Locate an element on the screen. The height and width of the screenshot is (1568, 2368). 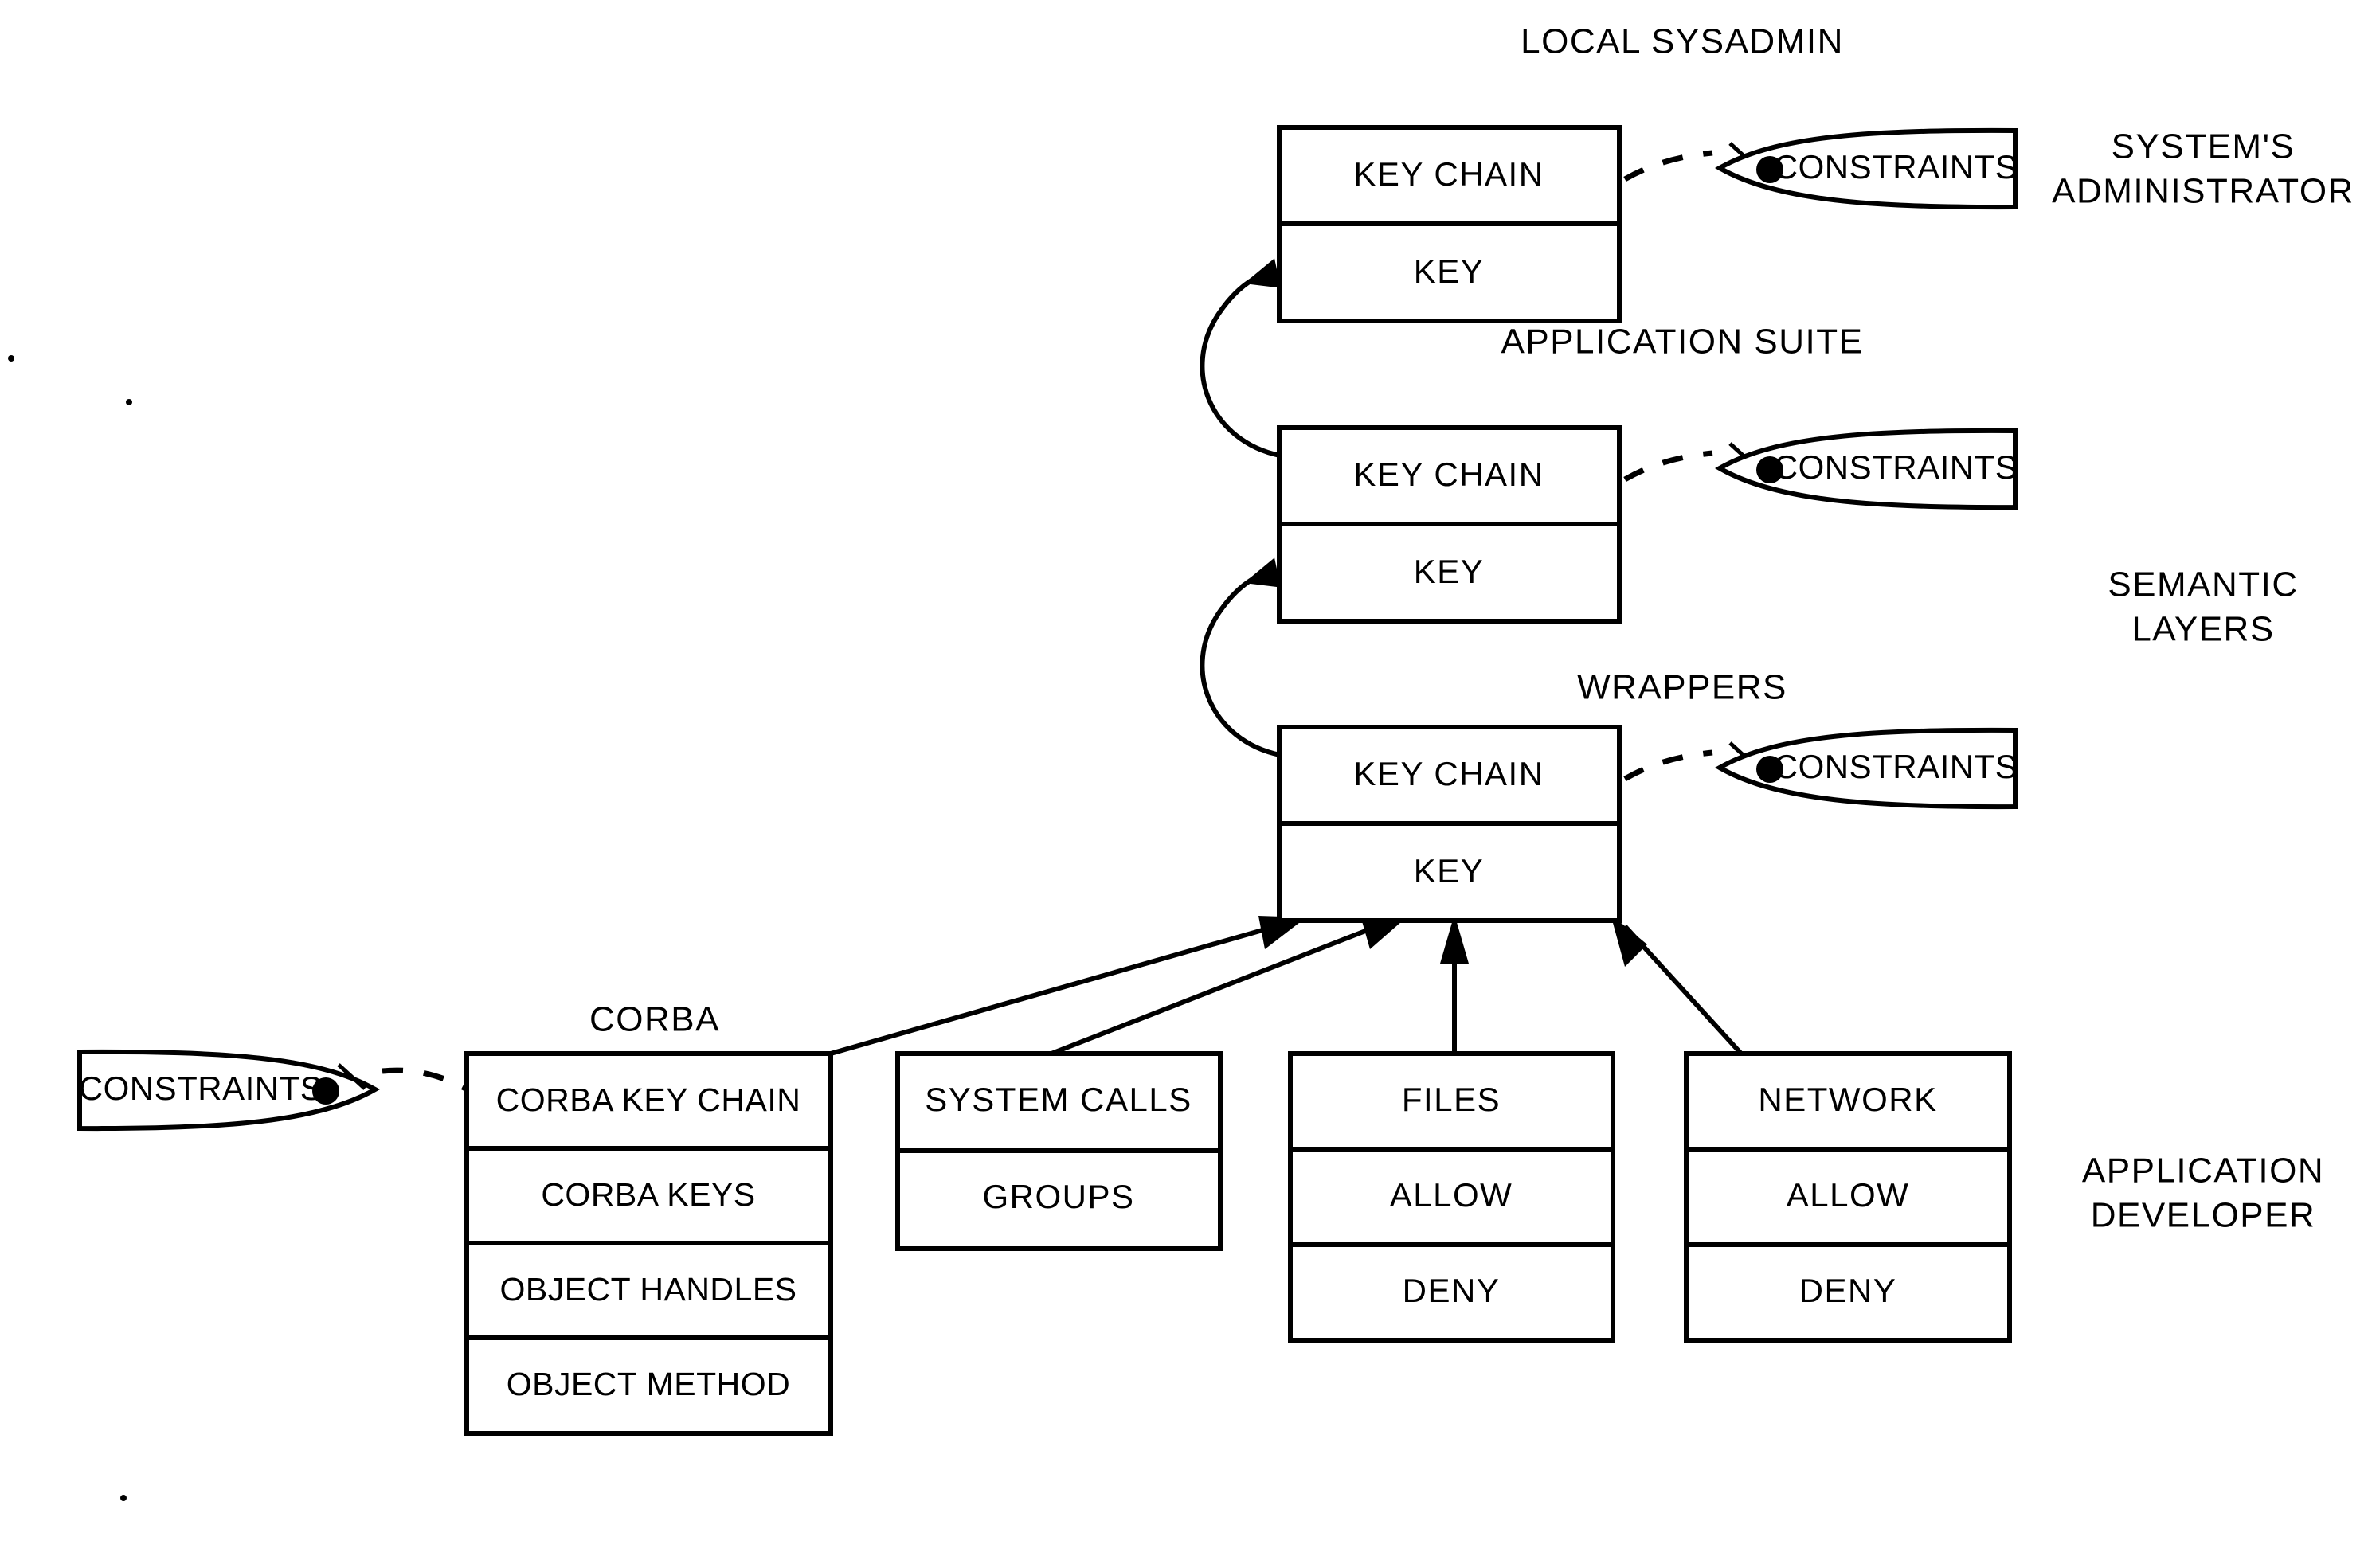
constraints-lens-corba: CONSTRAINTS is located at coordinates (229, 1090).